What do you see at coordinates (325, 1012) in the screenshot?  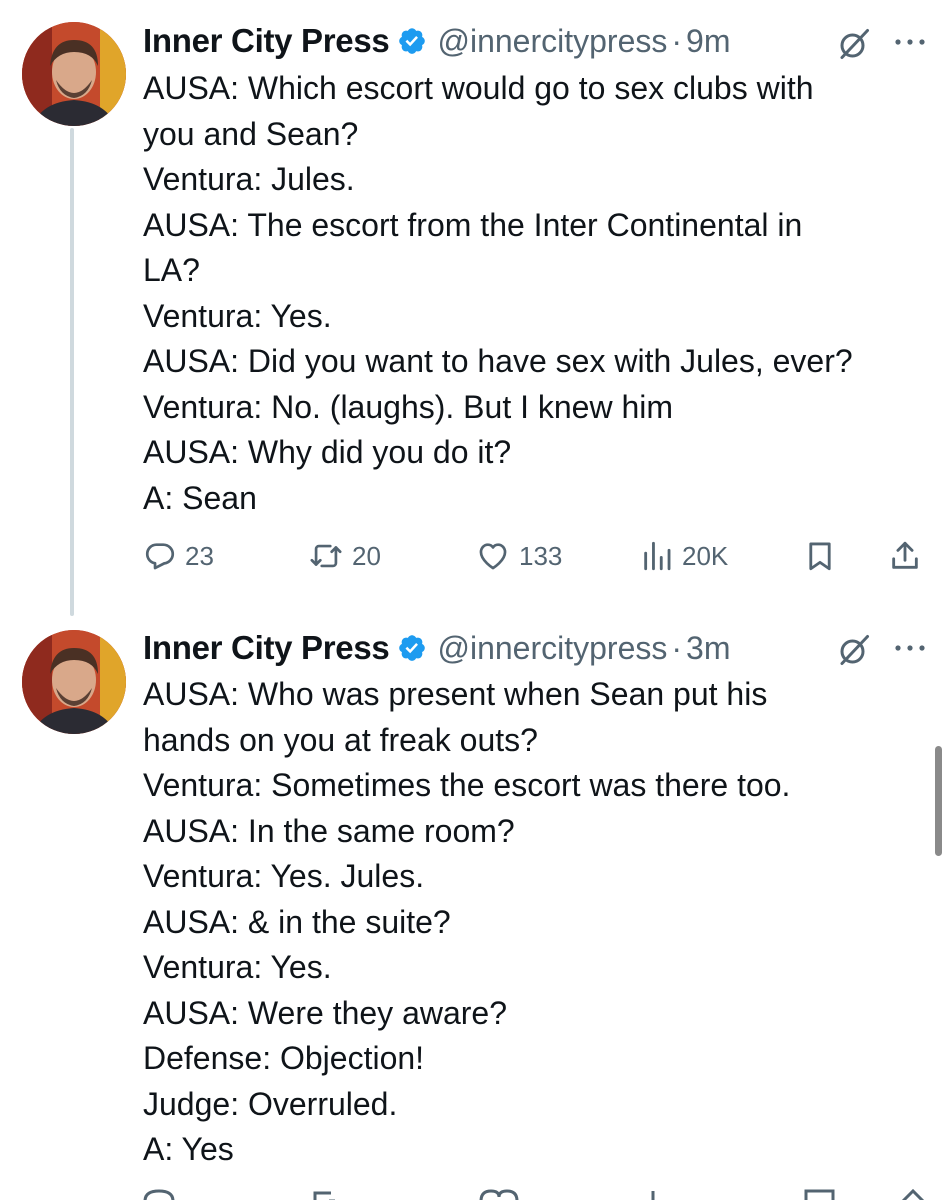 I see `tweet-text-line: AUSA: Were they aware?` at bounding box center [325, 1012].